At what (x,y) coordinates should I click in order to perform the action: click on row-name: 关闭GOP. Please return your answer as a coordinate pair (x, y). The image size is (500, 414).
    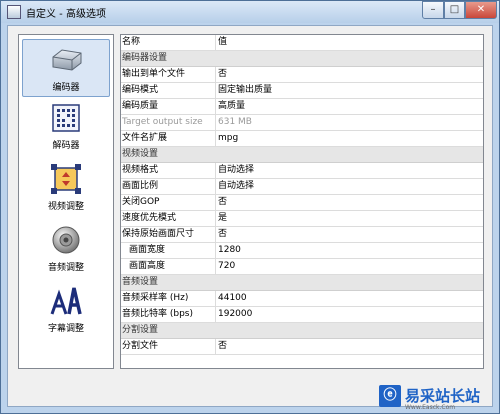
    Looking at the image, I should click on (141, 202).